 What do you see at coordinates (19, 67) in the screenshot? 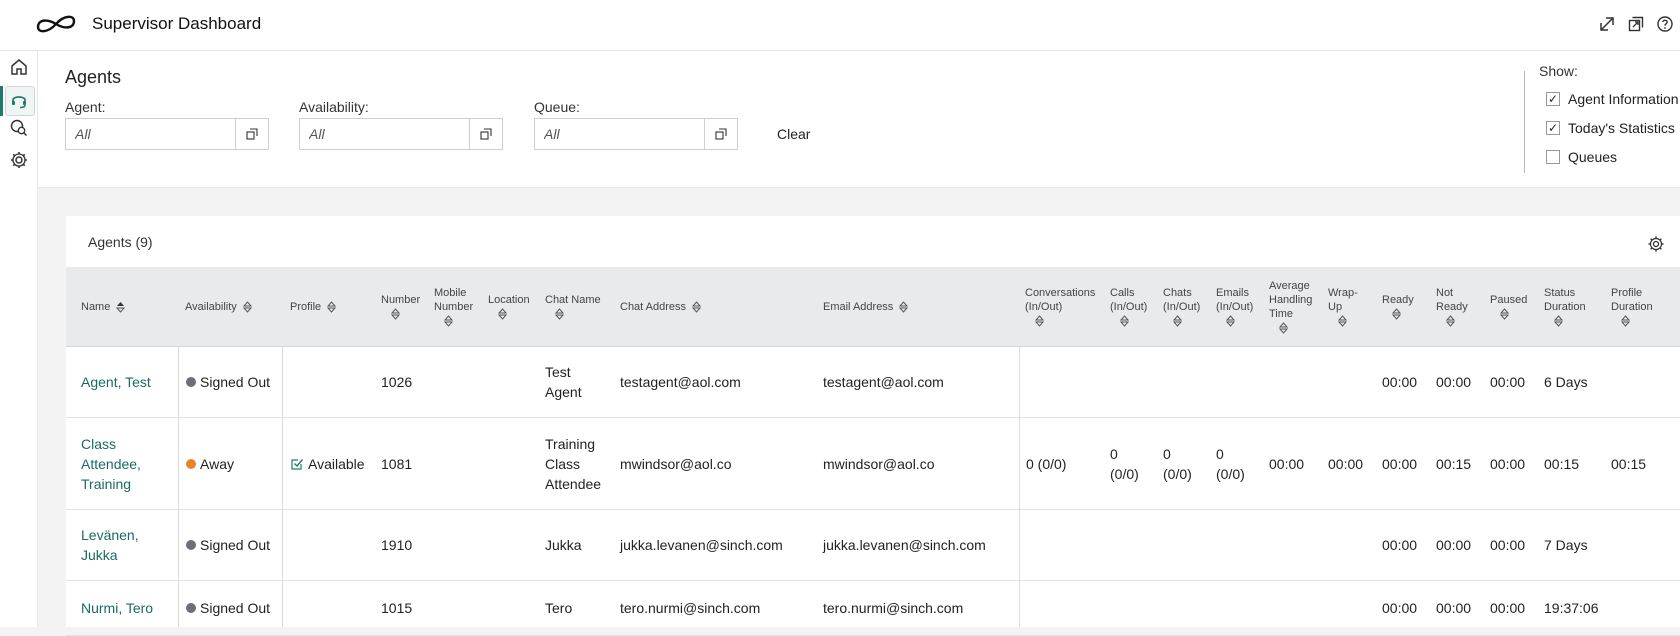
I see `home-icon` at bounding box center [19, 67].